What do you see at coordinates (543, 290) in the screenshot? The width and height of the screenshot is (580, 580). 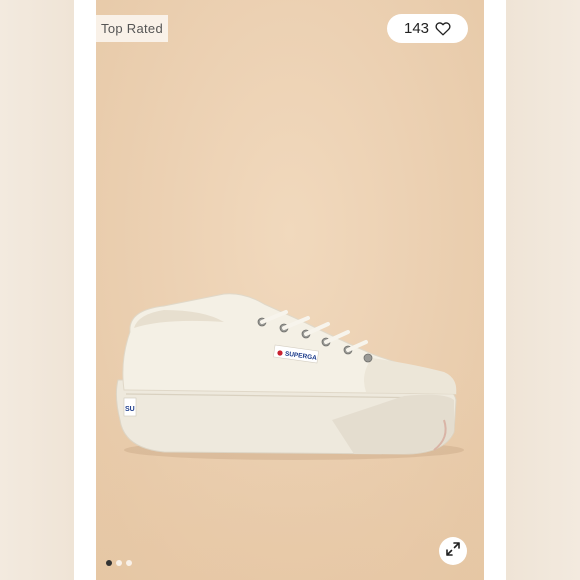 I see `blurred-backdrop-right` at bounding box center [543, 290].